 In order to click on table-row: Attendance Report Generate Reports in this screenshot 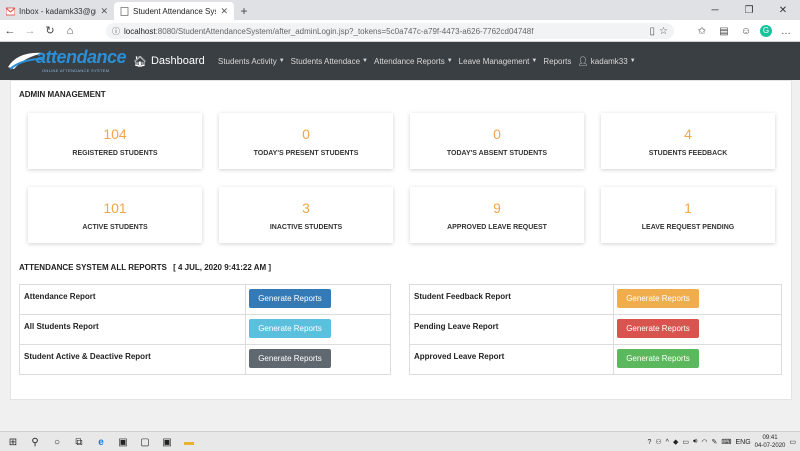, I will do `click(205, 299)`.